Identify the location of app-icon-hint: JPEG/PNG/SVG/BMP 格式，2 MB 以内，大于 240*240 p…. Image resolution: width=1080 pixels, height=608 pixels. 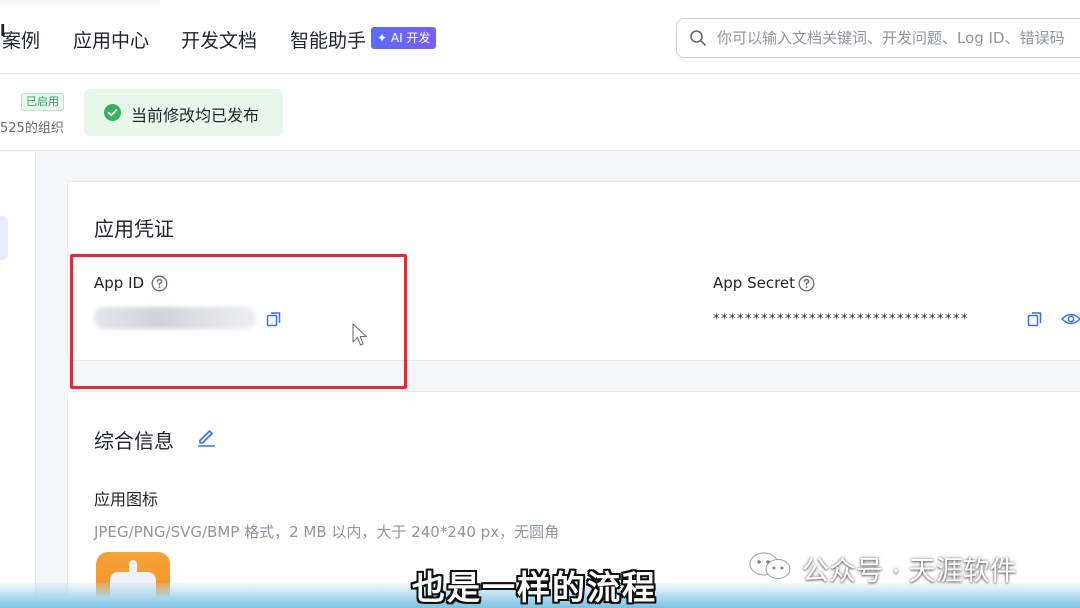
(327, 532).